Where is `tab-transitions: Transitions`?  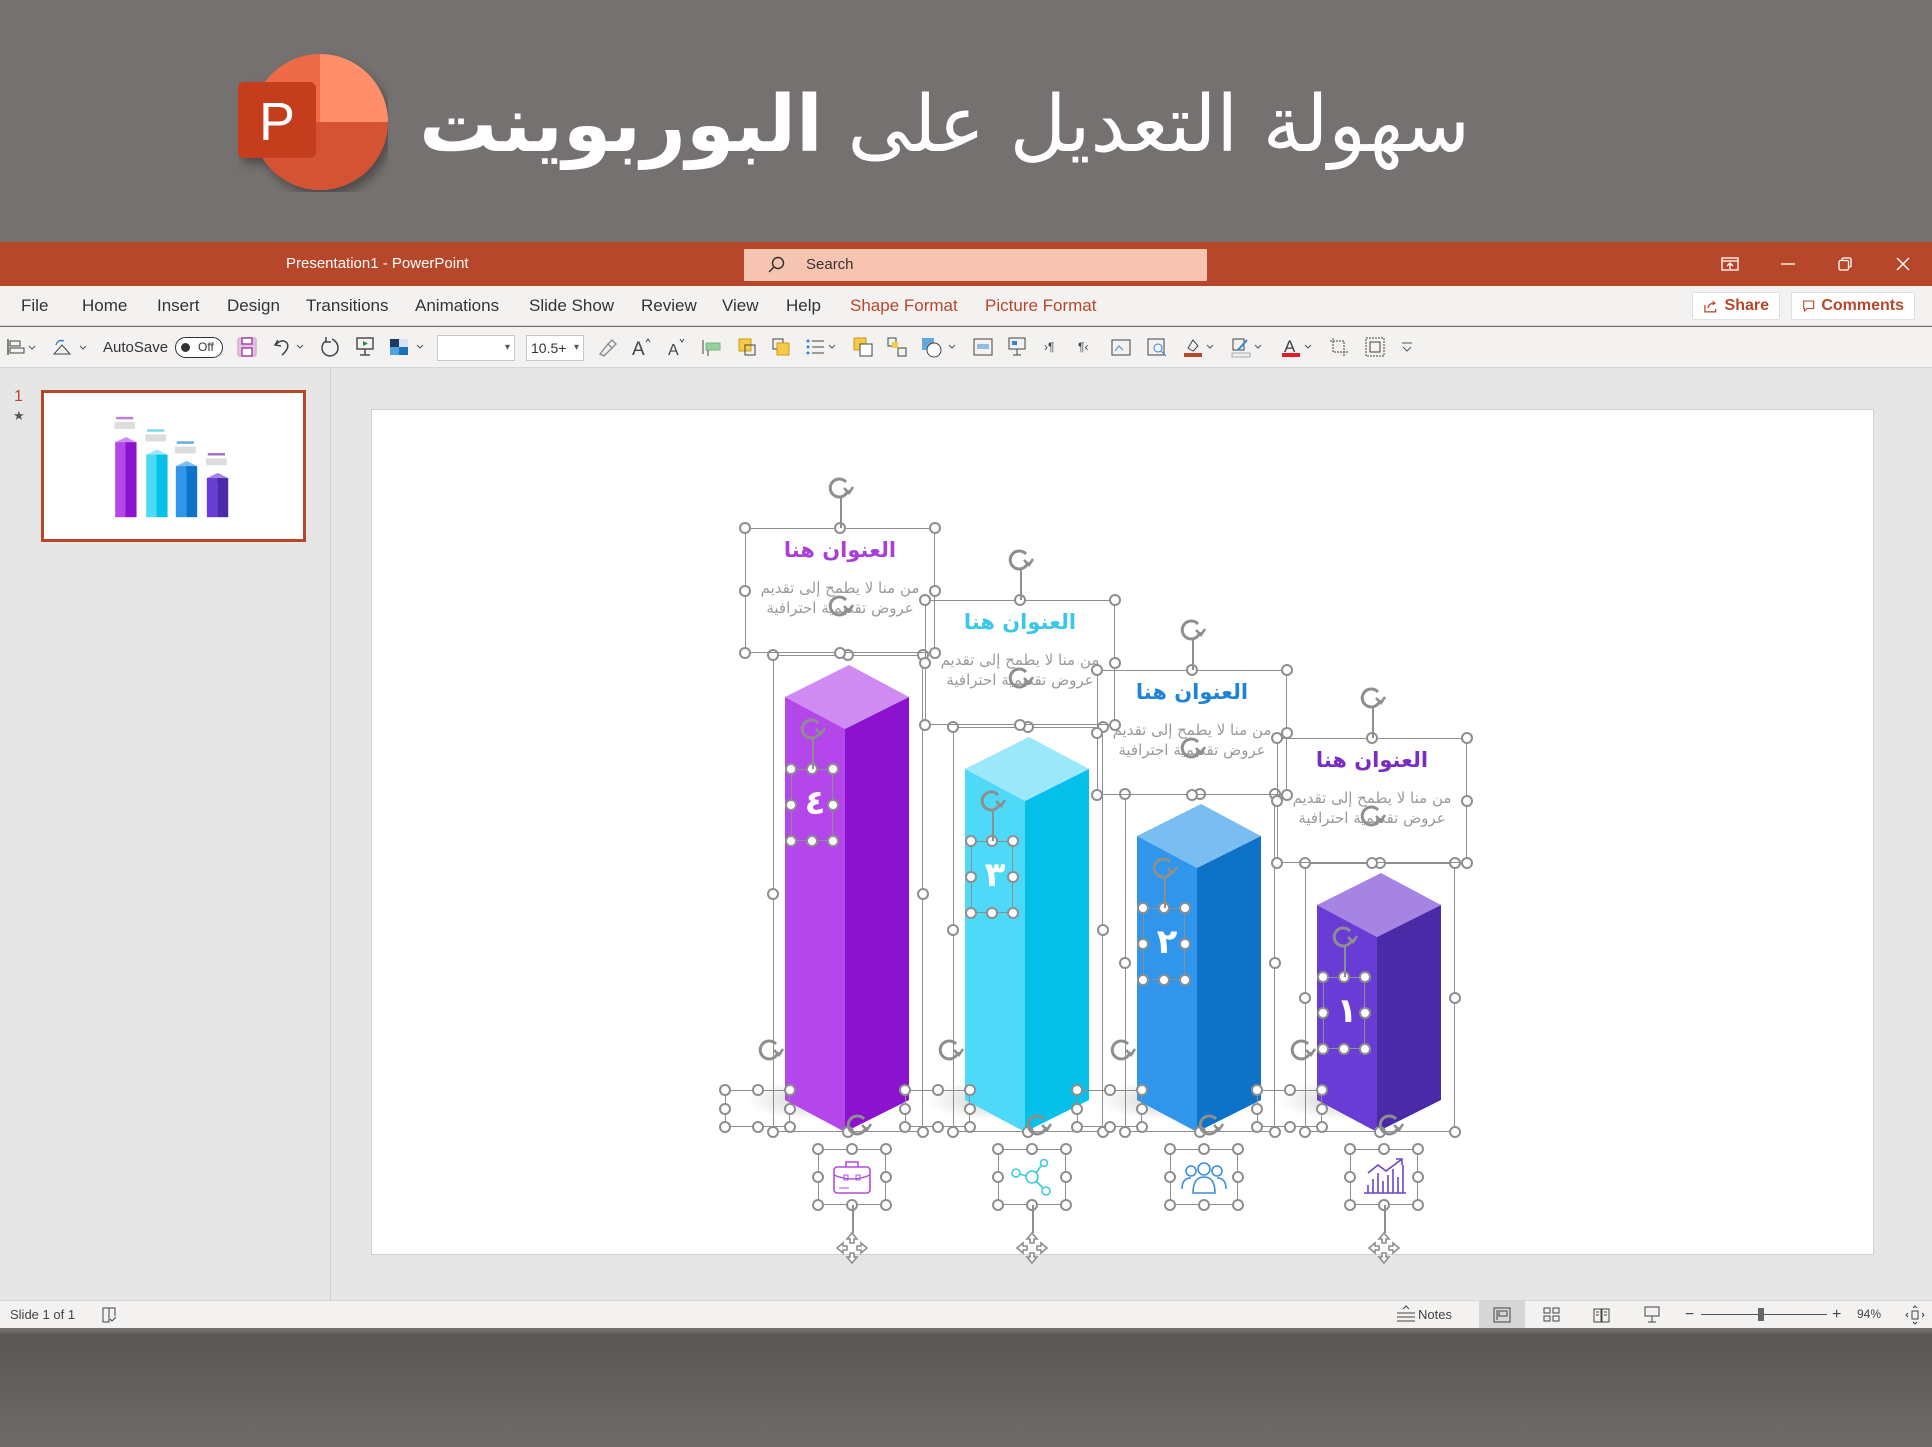
tab-transitions: Transitions is located at coordinates (347, 306).